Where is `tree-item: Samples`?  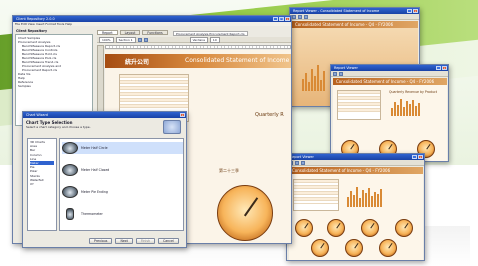
tree-item: Samples is located at coordinates (54, 86).